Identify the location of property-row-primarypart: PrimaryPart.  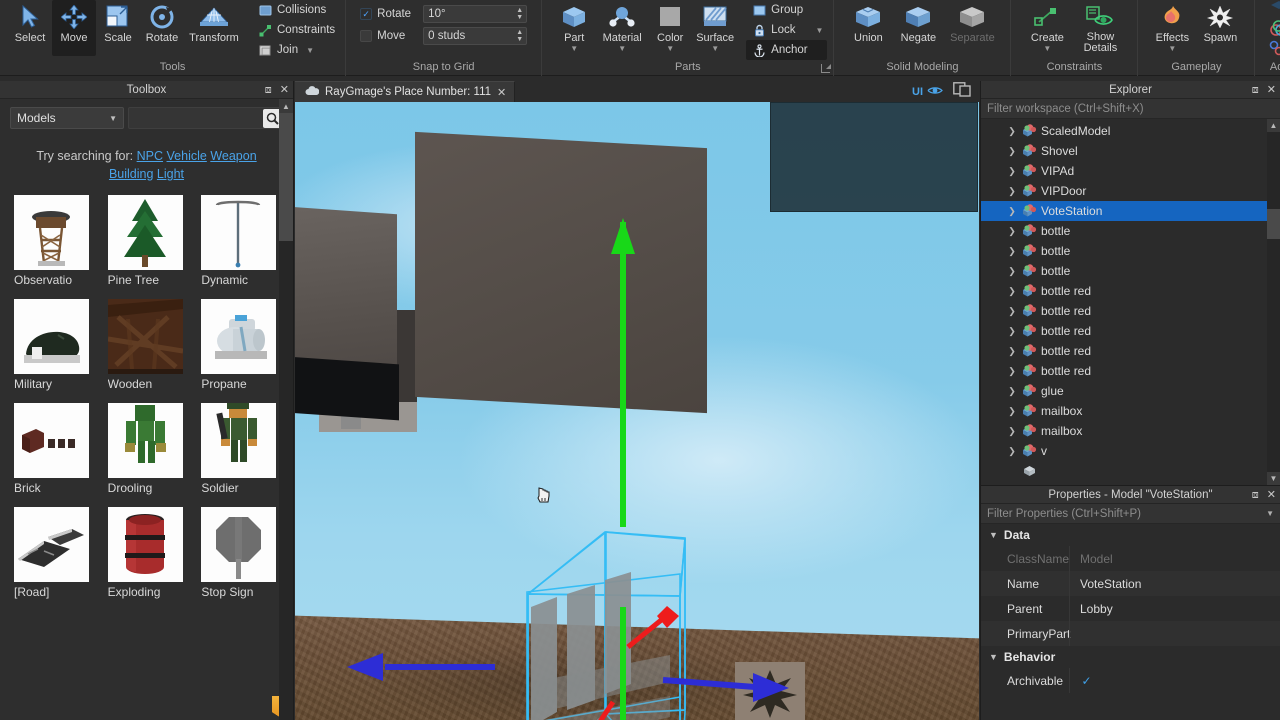
(1130, 633).